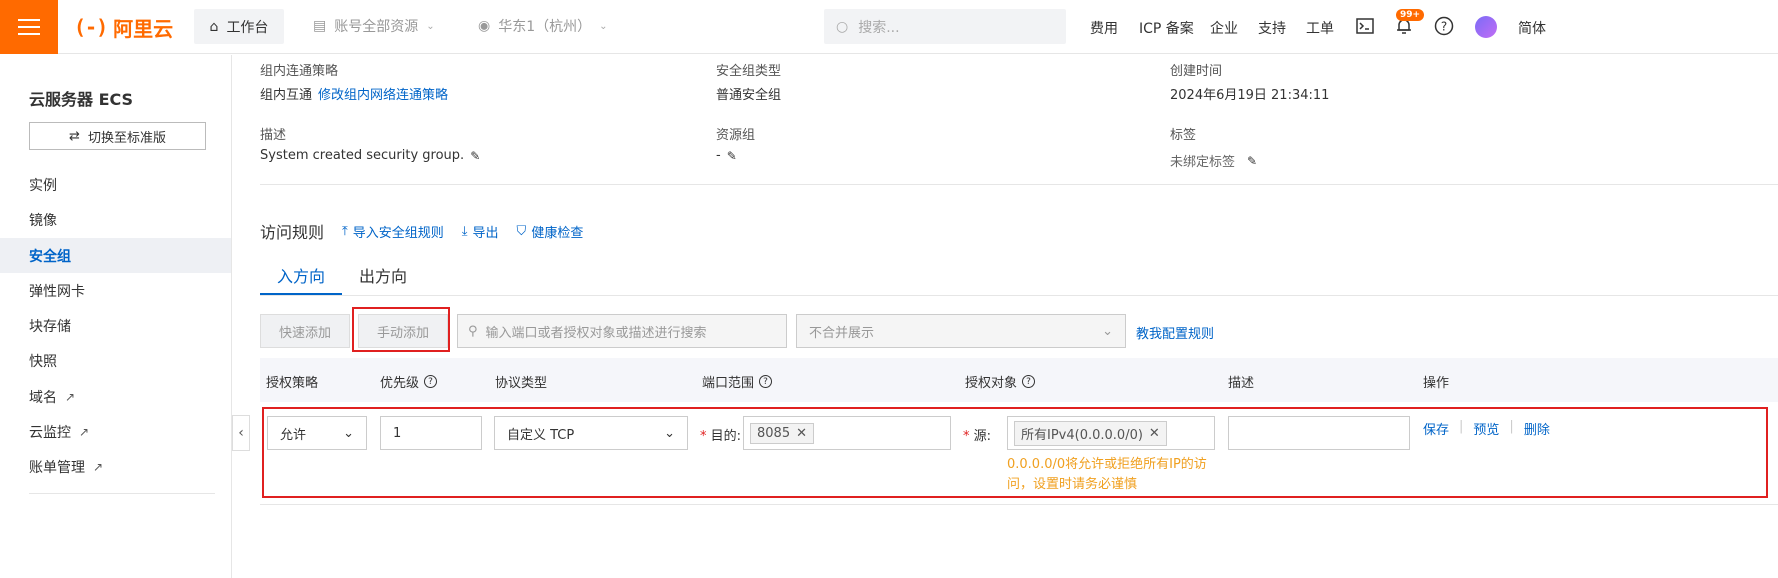 The image size is (1778, 578). What do you see at coordinates (473, 331) in the screenshot?
I see `search-icon: ⚲` at bounding box center [473, 331].